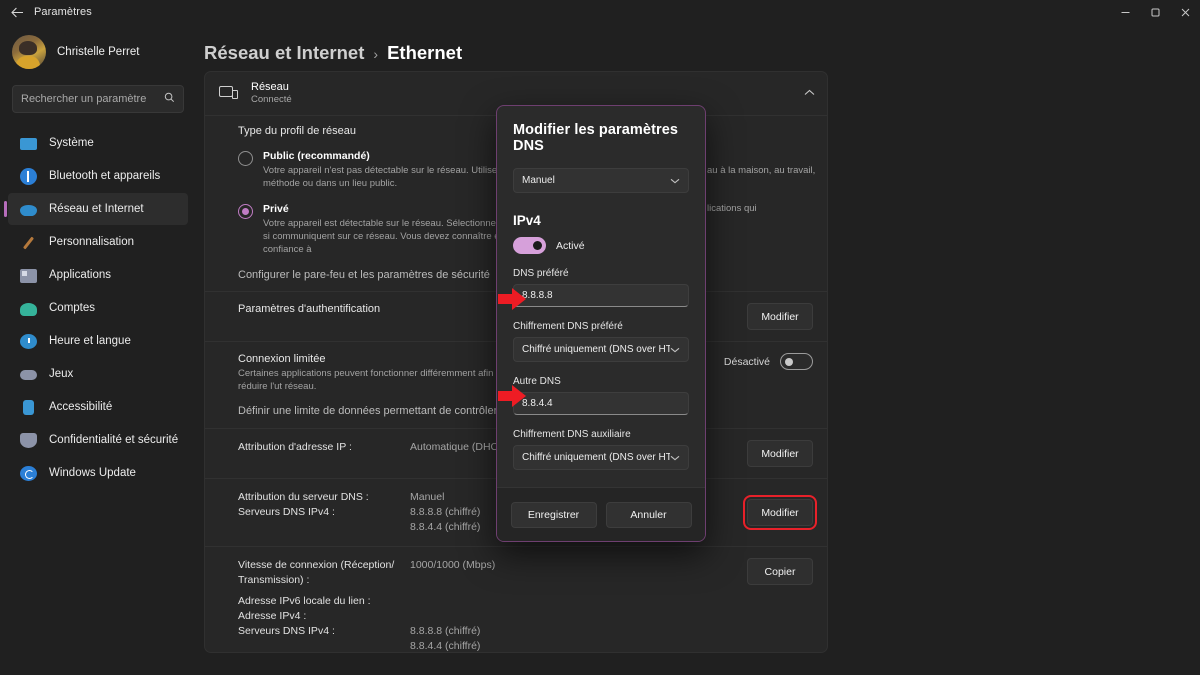 Image resolution: width=1200 pixels, height=675 pixels. Describe the element at coordinates (601, 403) in the screenshot. I see `alt-dns-input: 8.8.4.4` at that location.